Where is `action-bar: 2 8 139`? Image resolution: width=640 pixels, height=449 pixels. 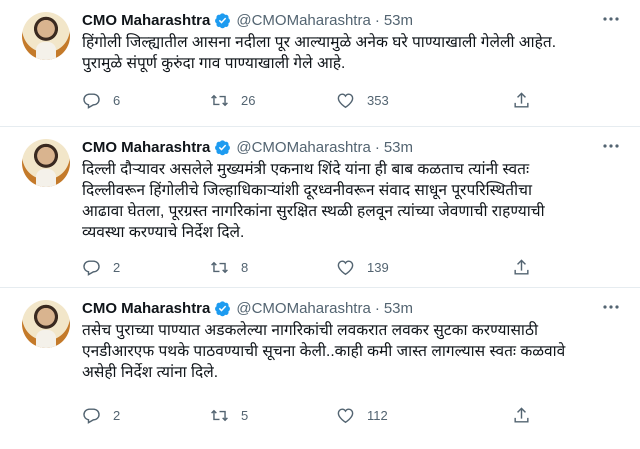
action-bar: 2 8 139 is located at coordinates (317, 268).